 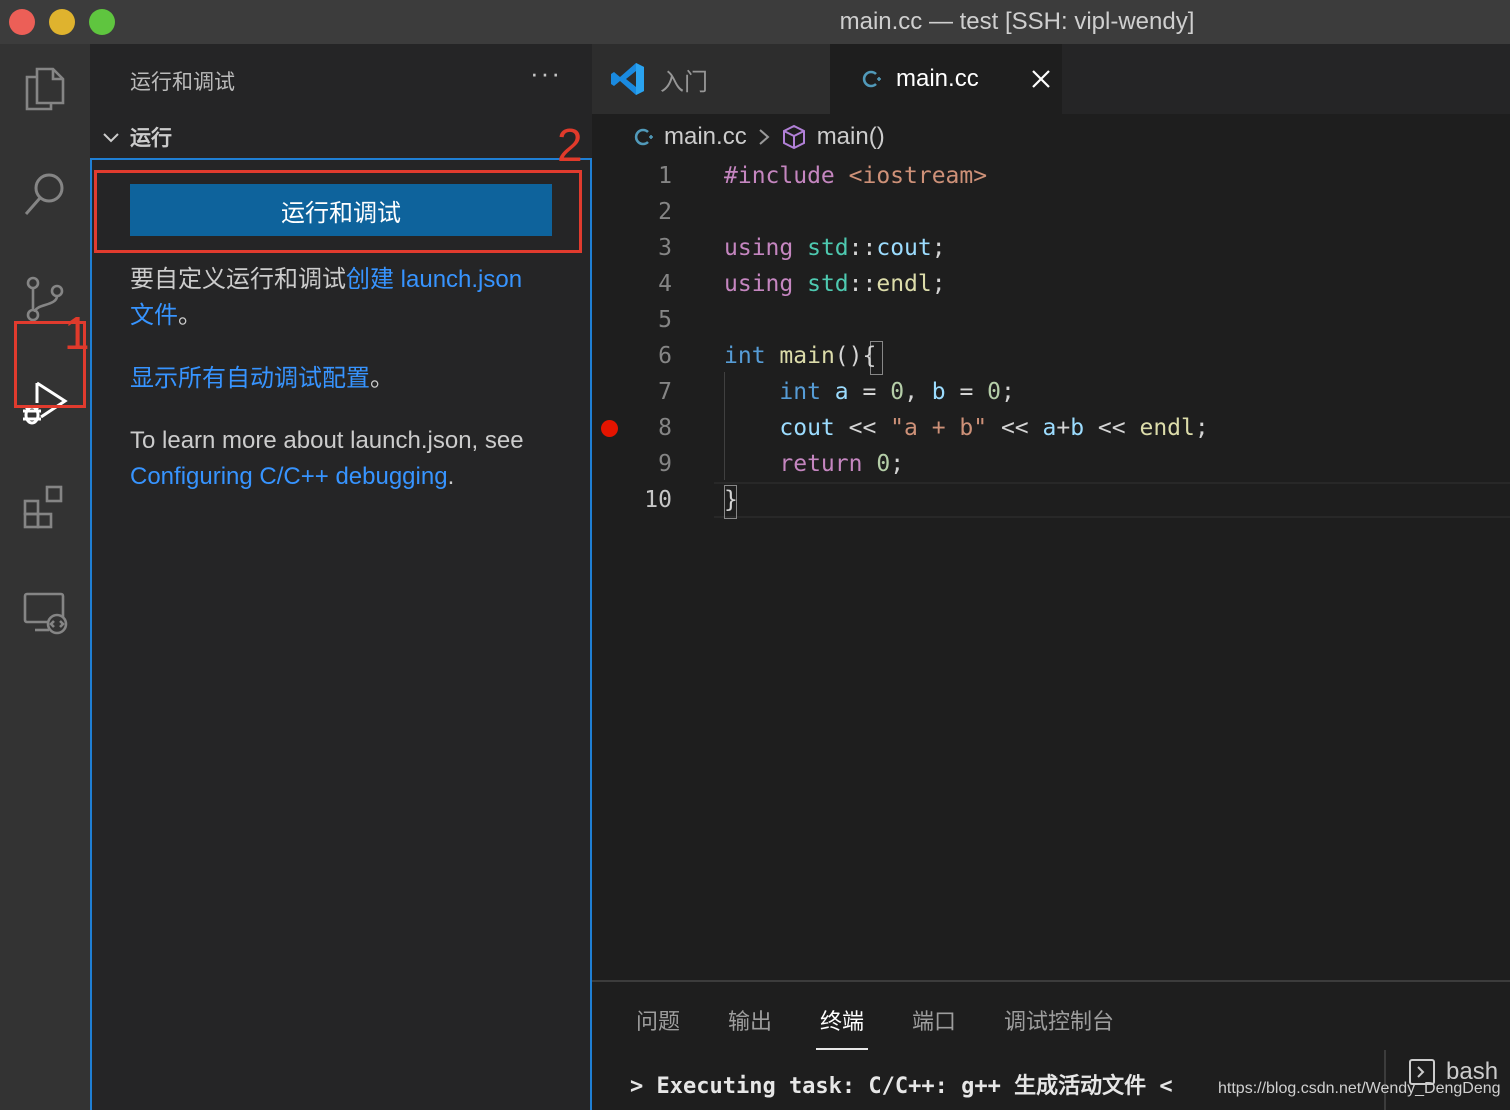 I want to click on line-number: 9, so click(x=665, y=464).